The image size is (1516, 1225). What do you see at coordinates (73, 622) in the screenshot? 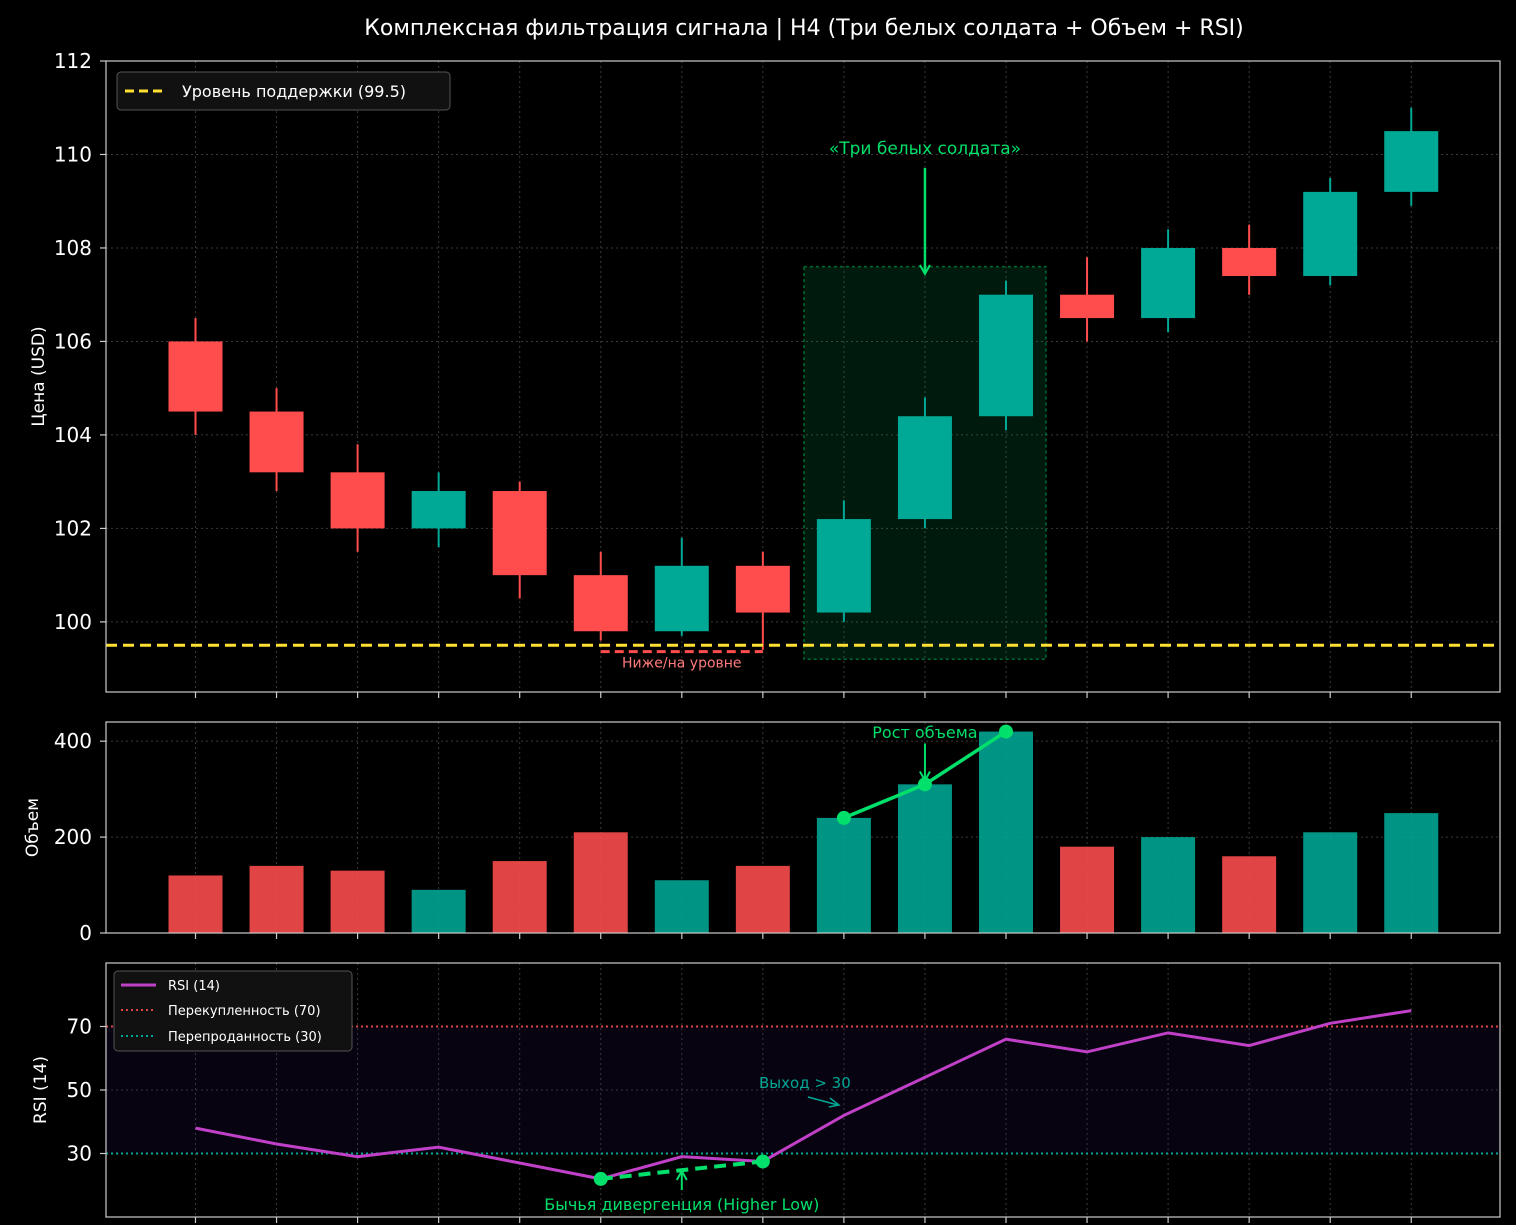
I see `y-tick-label: 100` at bounding box center [73, 622].